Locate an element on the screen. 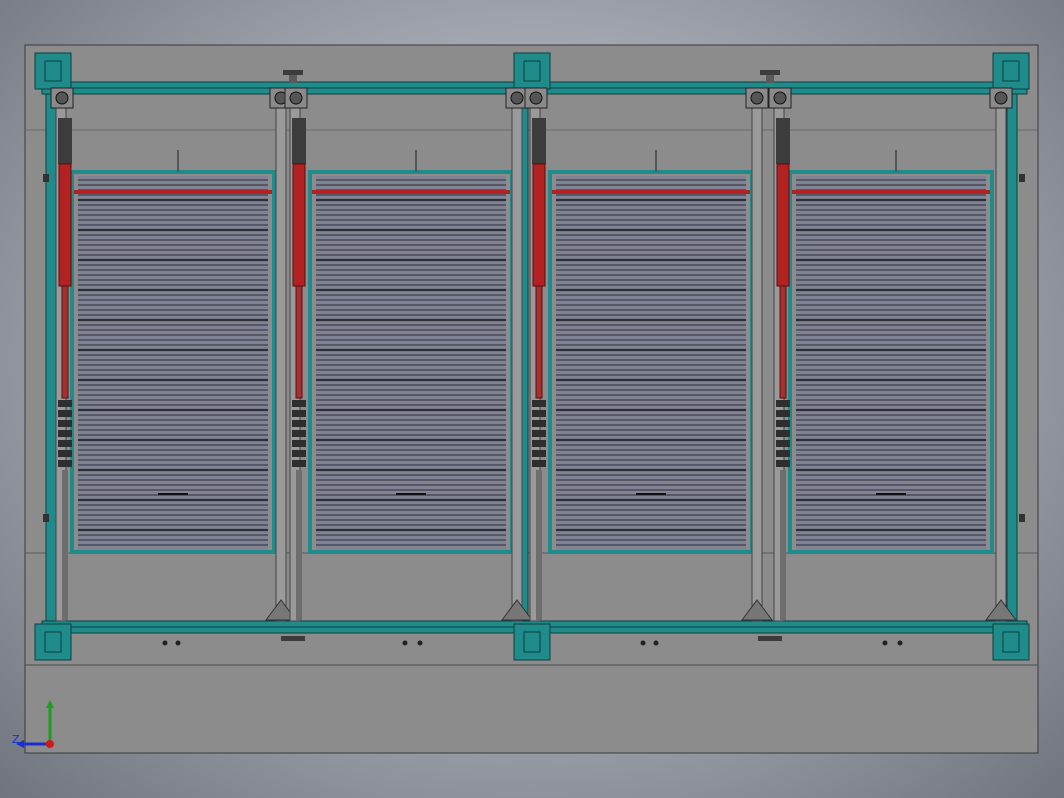 The height and width of the screenshot is (798, 1064). z-axis-label: Z is located at coordinates (16, 739).